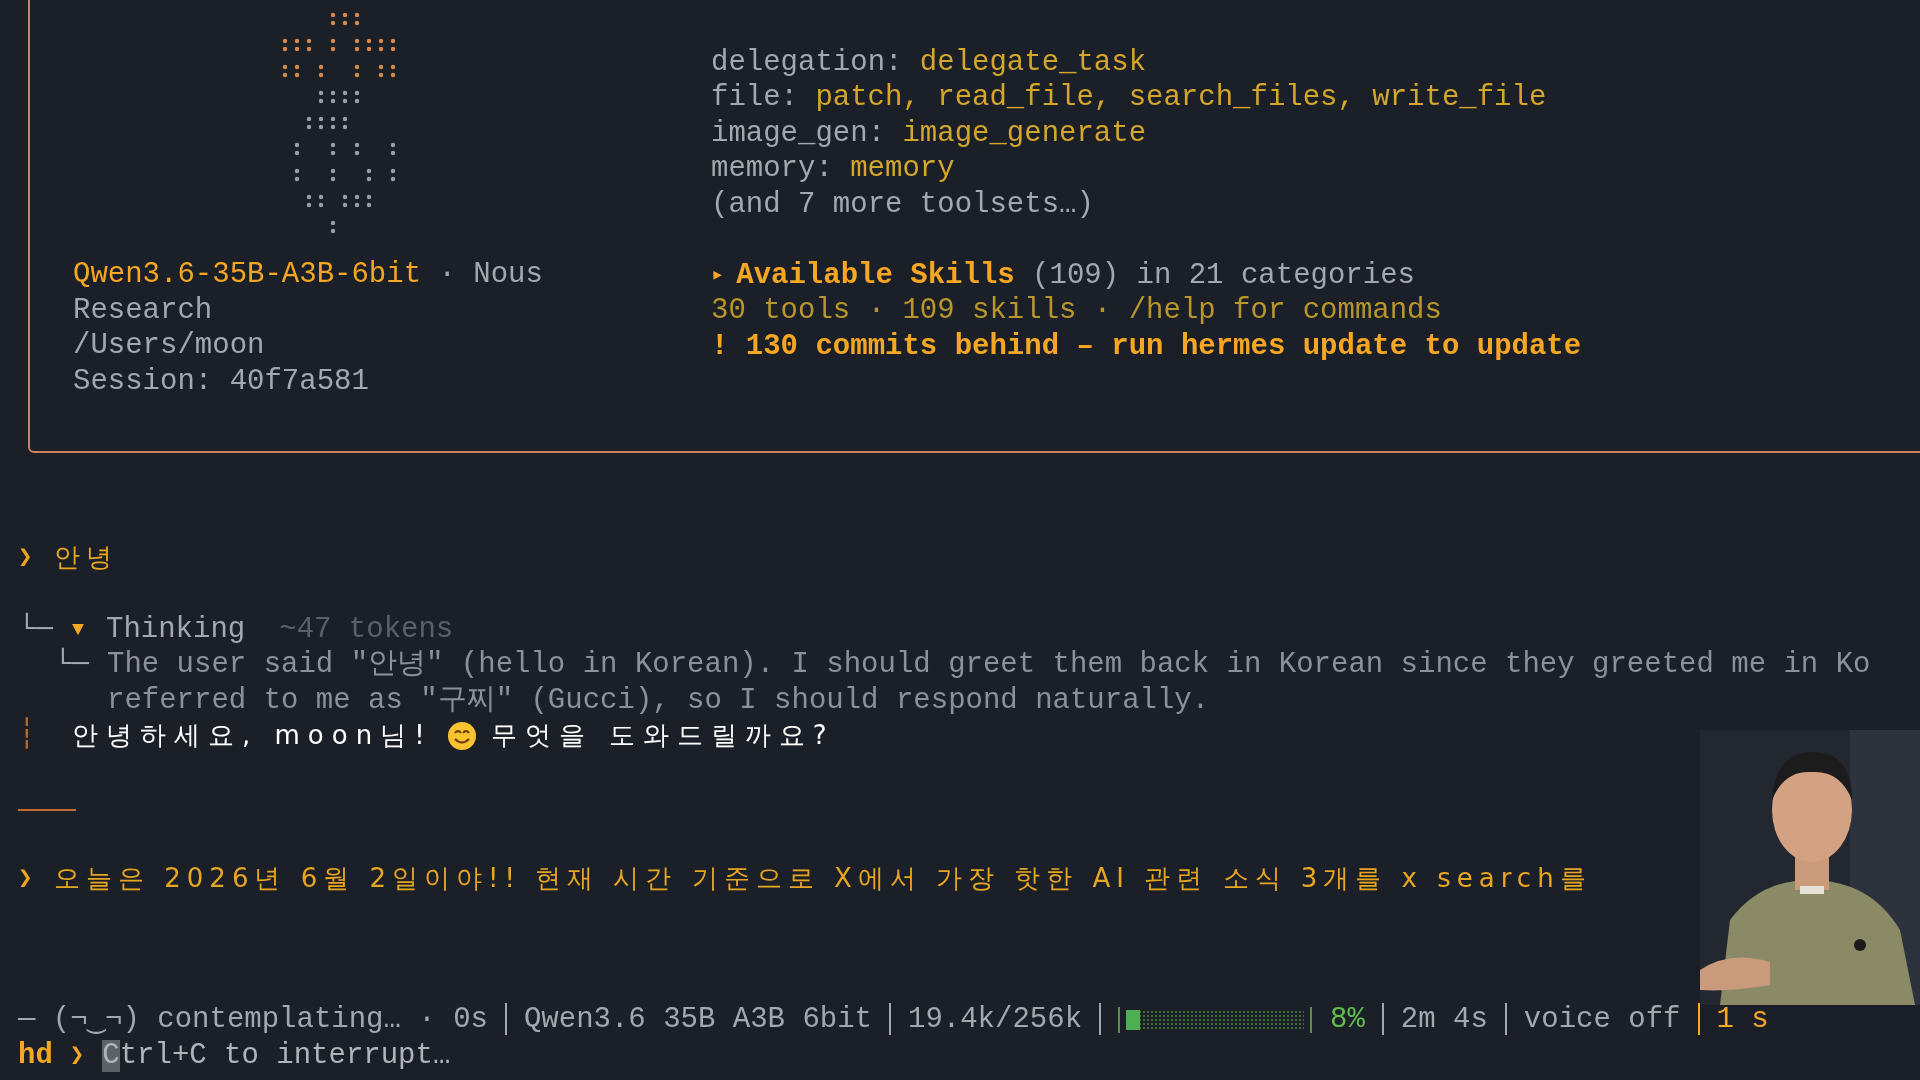 The height and width of the screenshot is (1080, 1920). What do you see at coordinates (1444, 1020) in the screenshot?
I see `elapsed-time: 2m 4s` at bounding box center [1444, 1020].